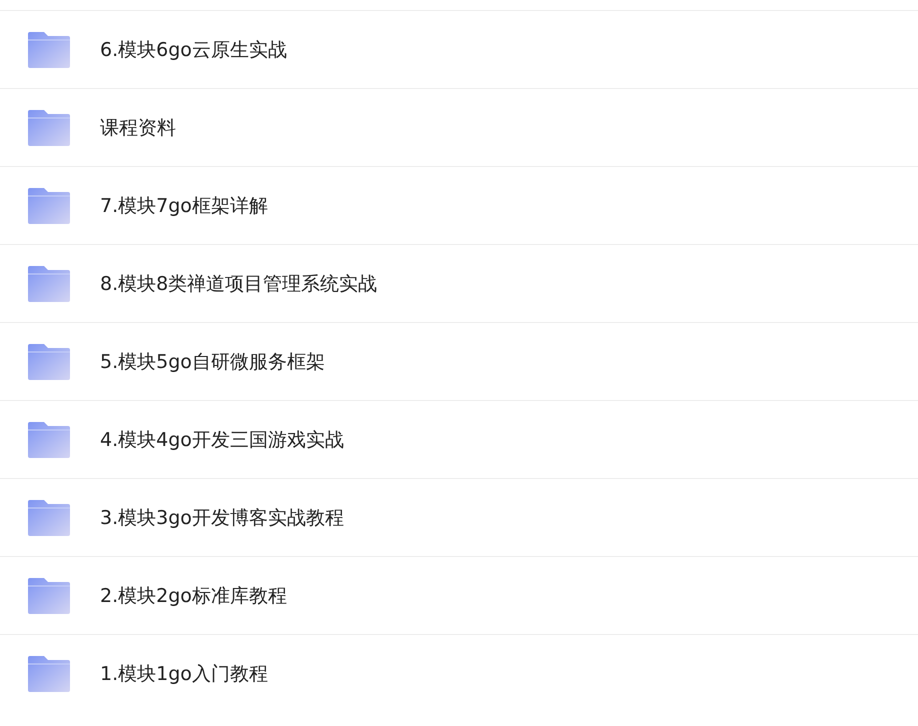  I want to click on folder-name: 课程资料, so click(138, 128).